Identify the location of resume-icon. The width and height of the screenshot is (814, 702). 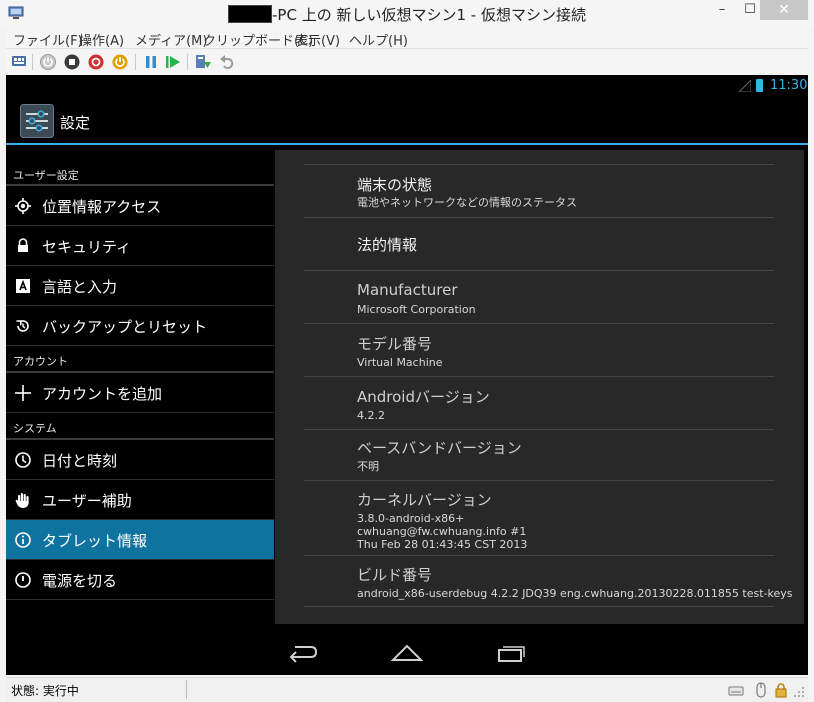
(173, 62).